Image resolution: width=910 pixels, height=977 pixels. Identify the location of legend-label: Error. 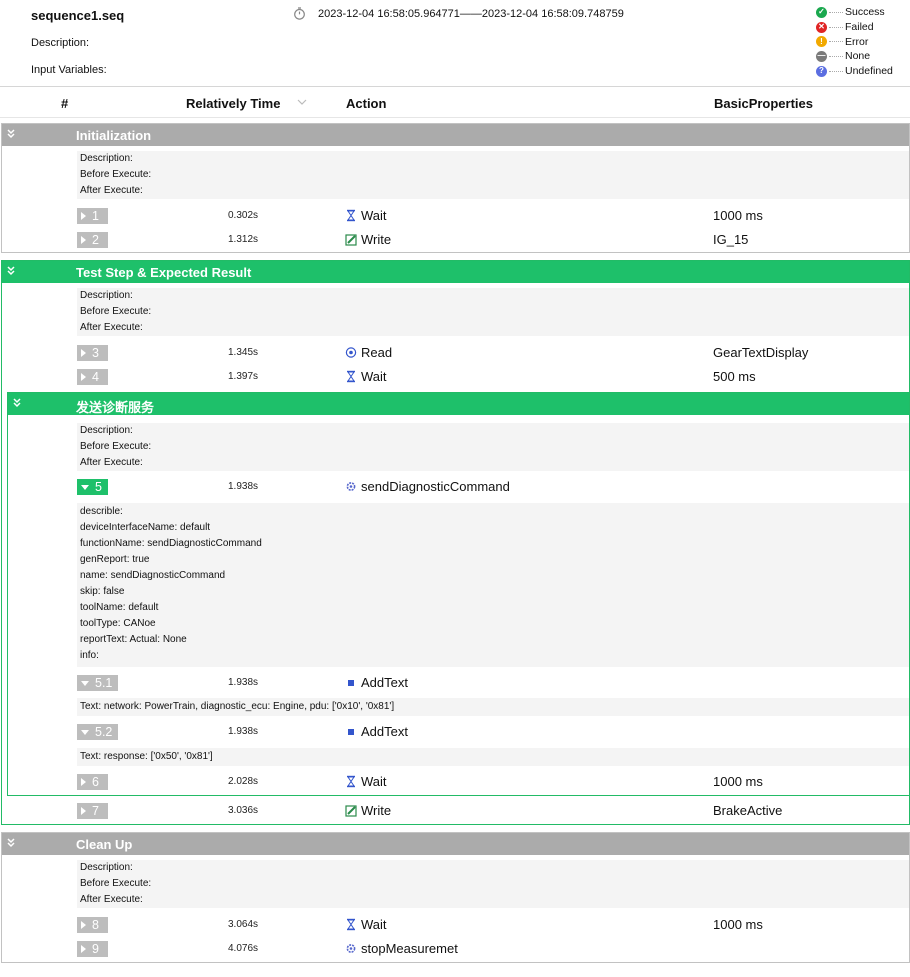
(857, 41).